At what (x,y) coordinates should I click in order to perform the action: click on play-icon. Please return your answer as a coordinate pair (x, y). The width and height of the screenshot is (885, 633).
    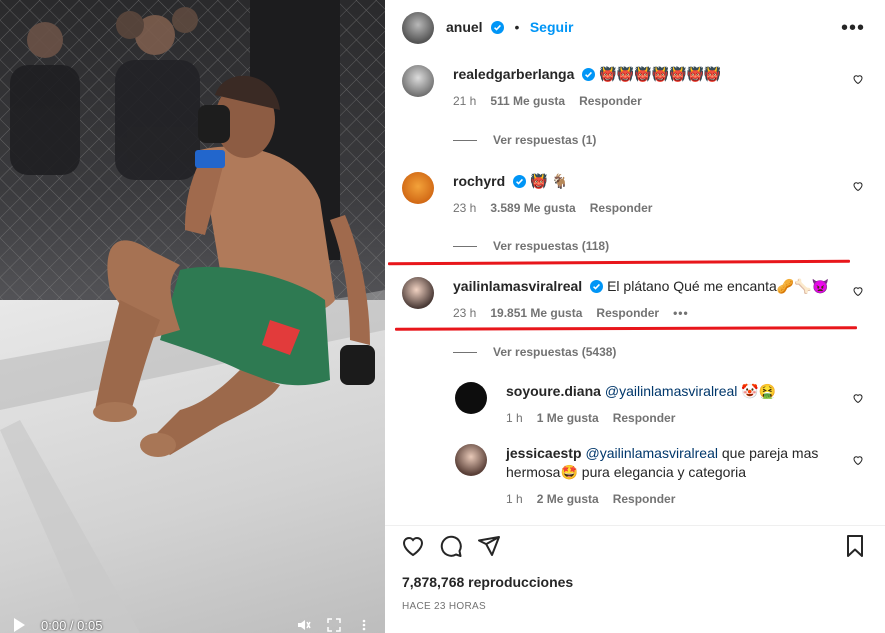
    Looking at the image, I should click on (19, 625).